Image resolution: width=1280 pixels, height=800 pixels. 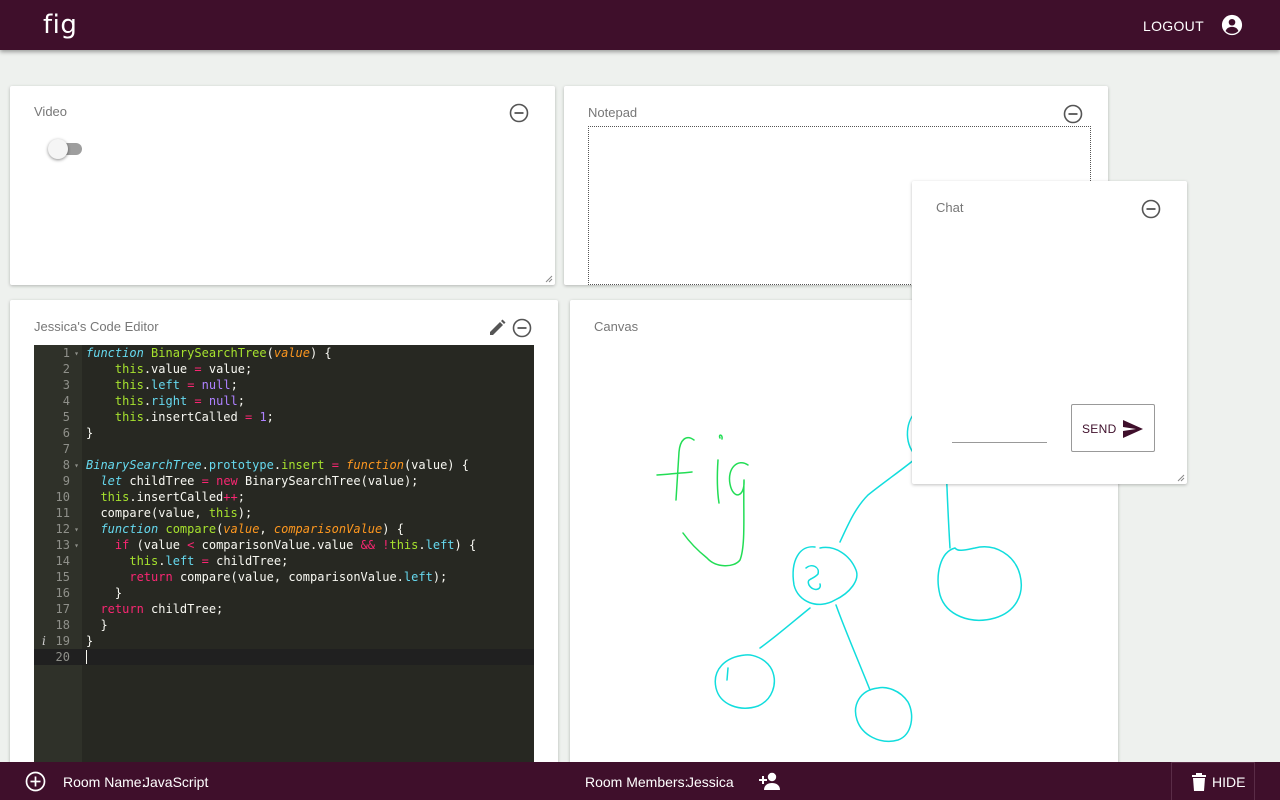 What do you see at coordinates (183, 369) in the screenshot?
I see `code-line: this.value = value;` at bounding box center [183, 369].